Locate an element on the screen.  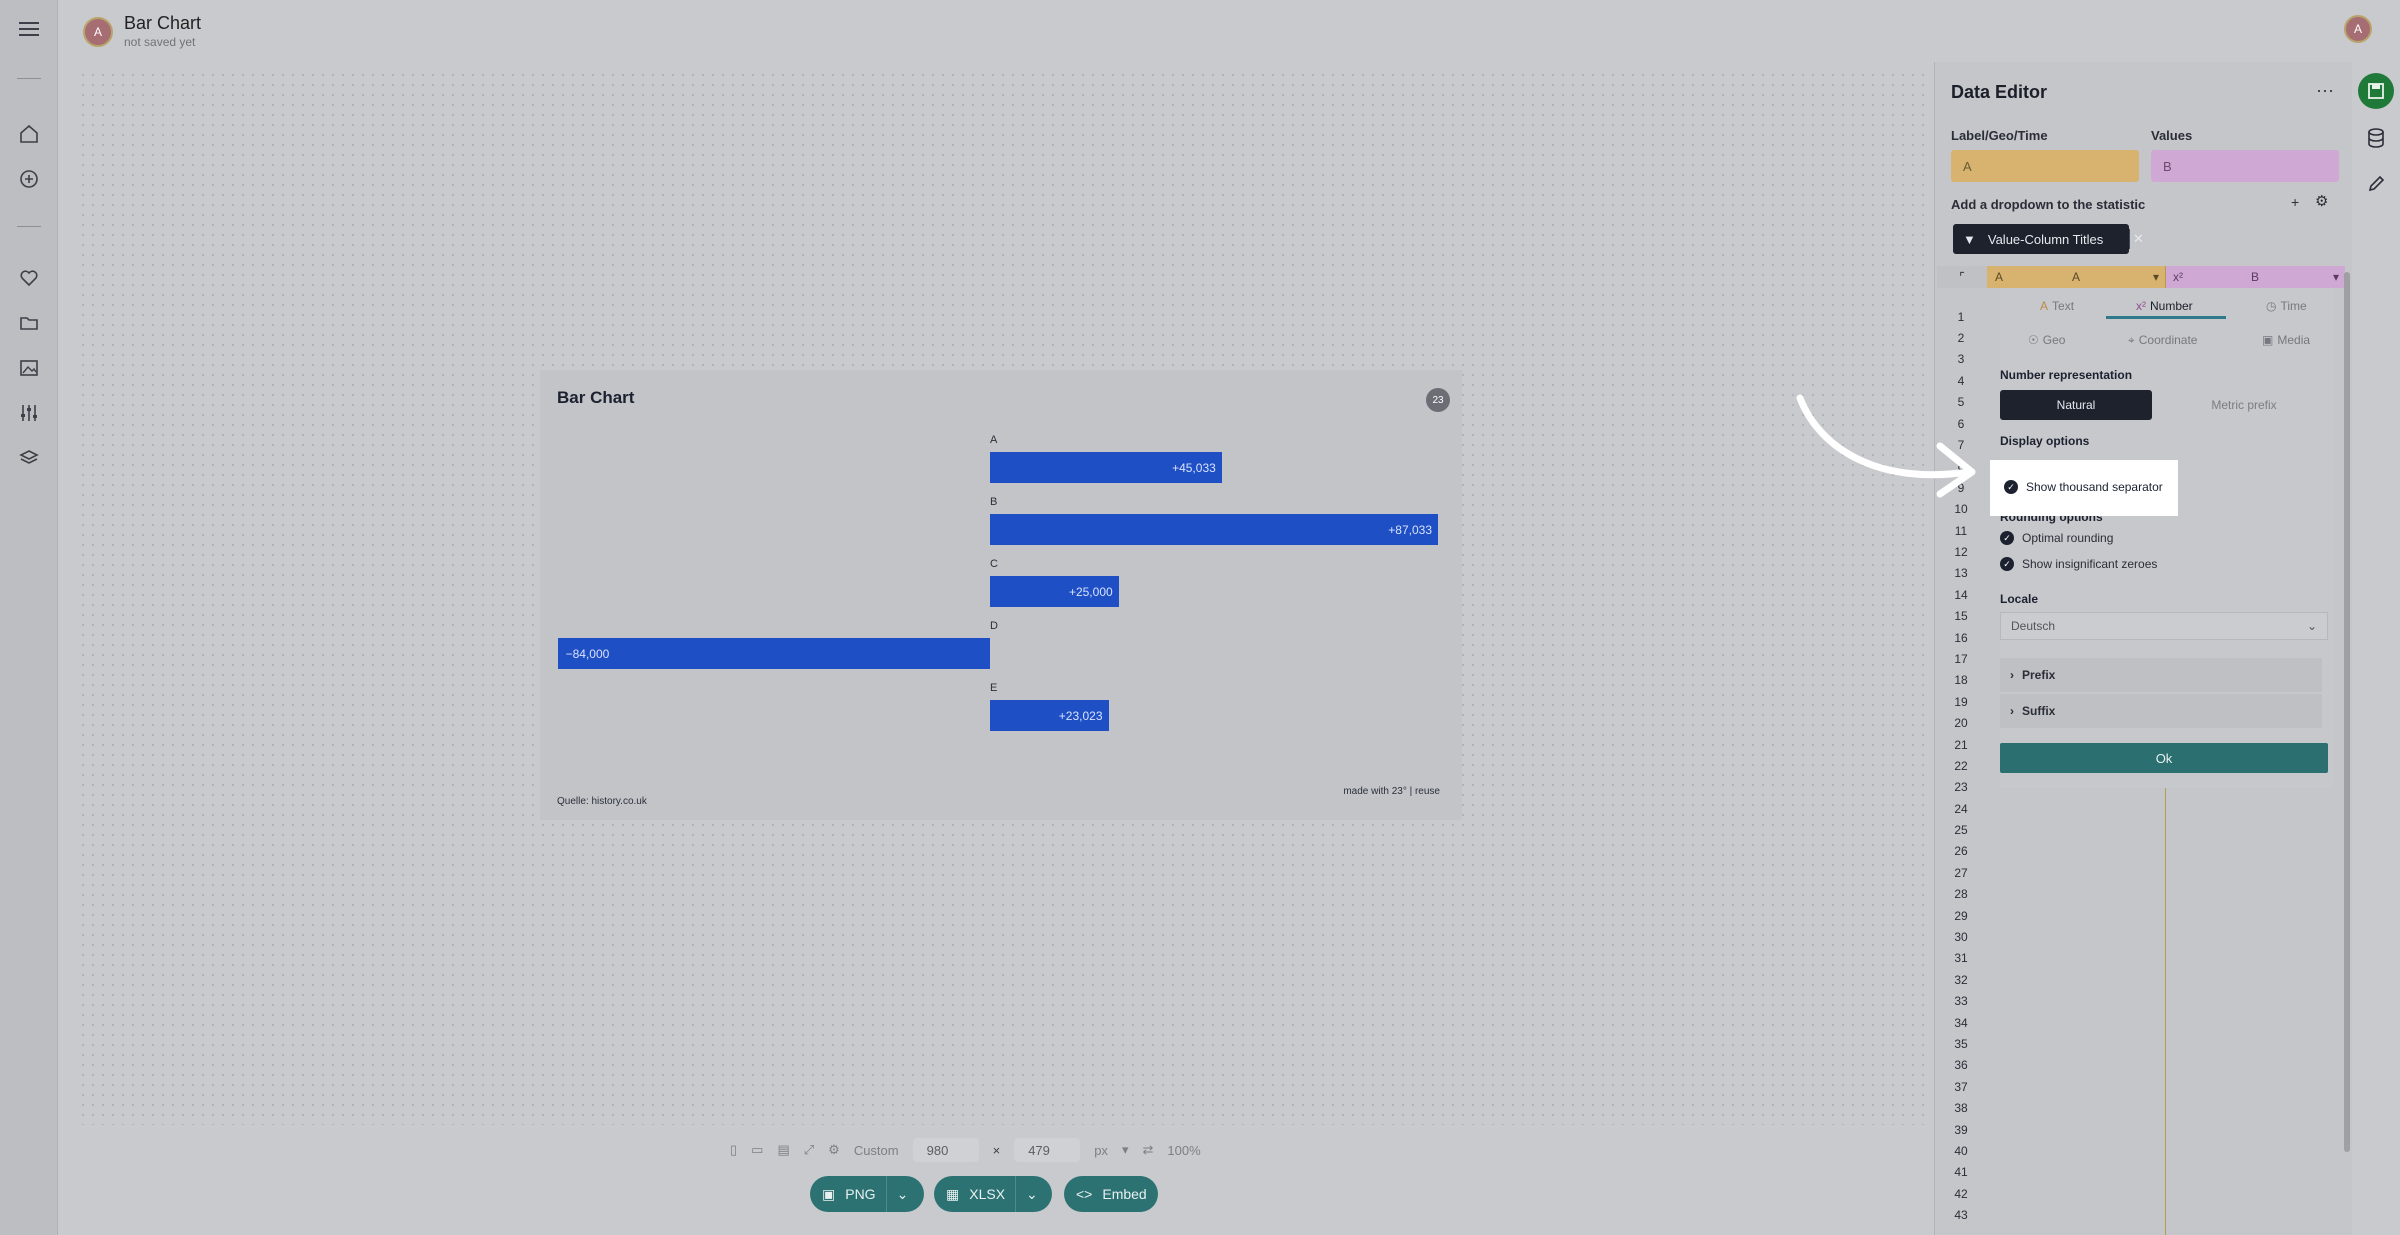
row-number: 43 is located at coordinates (1961, 1214).